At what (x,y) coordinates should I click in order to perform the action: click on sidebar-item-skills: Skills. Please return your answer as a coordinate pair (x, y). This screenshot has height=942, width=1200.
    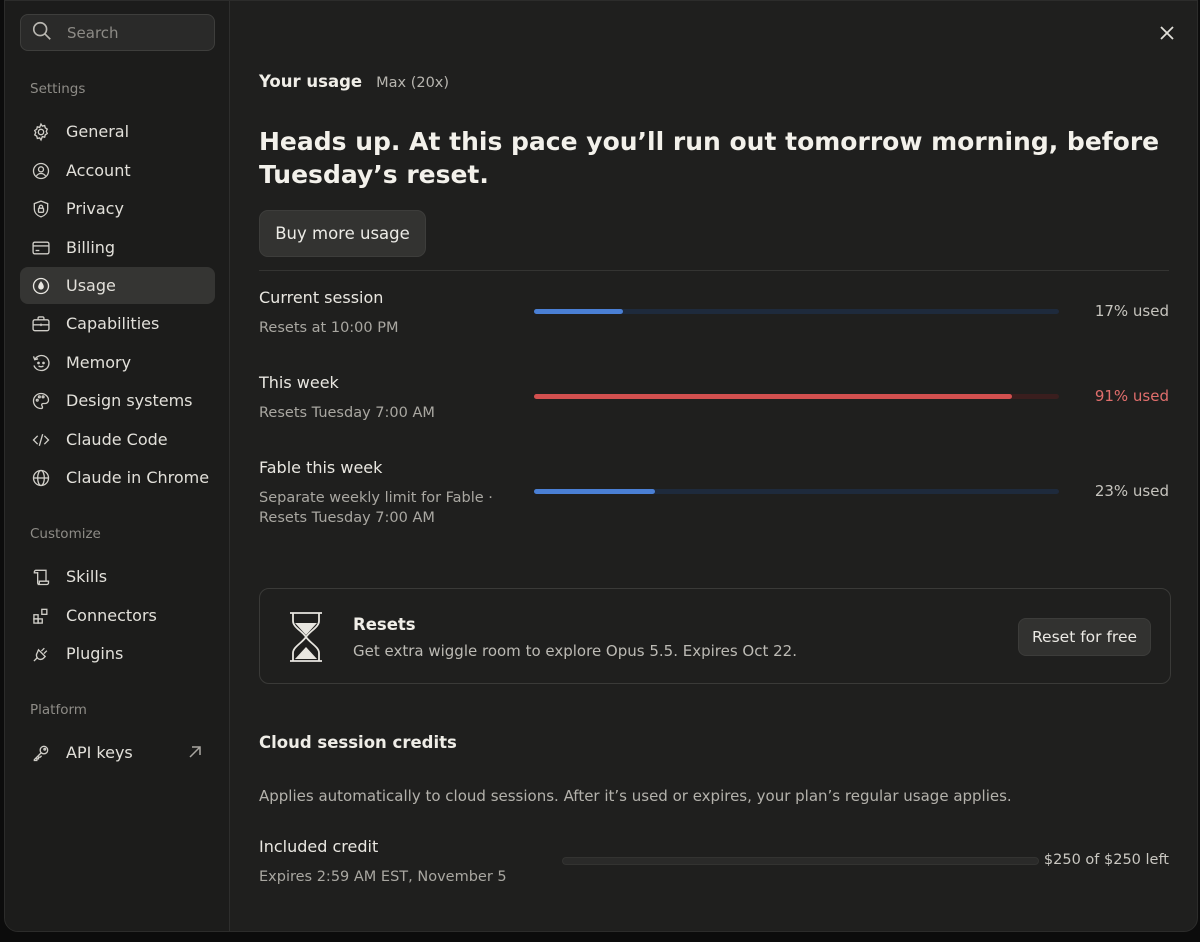
    Looking at the image, I should click on (117, 576).